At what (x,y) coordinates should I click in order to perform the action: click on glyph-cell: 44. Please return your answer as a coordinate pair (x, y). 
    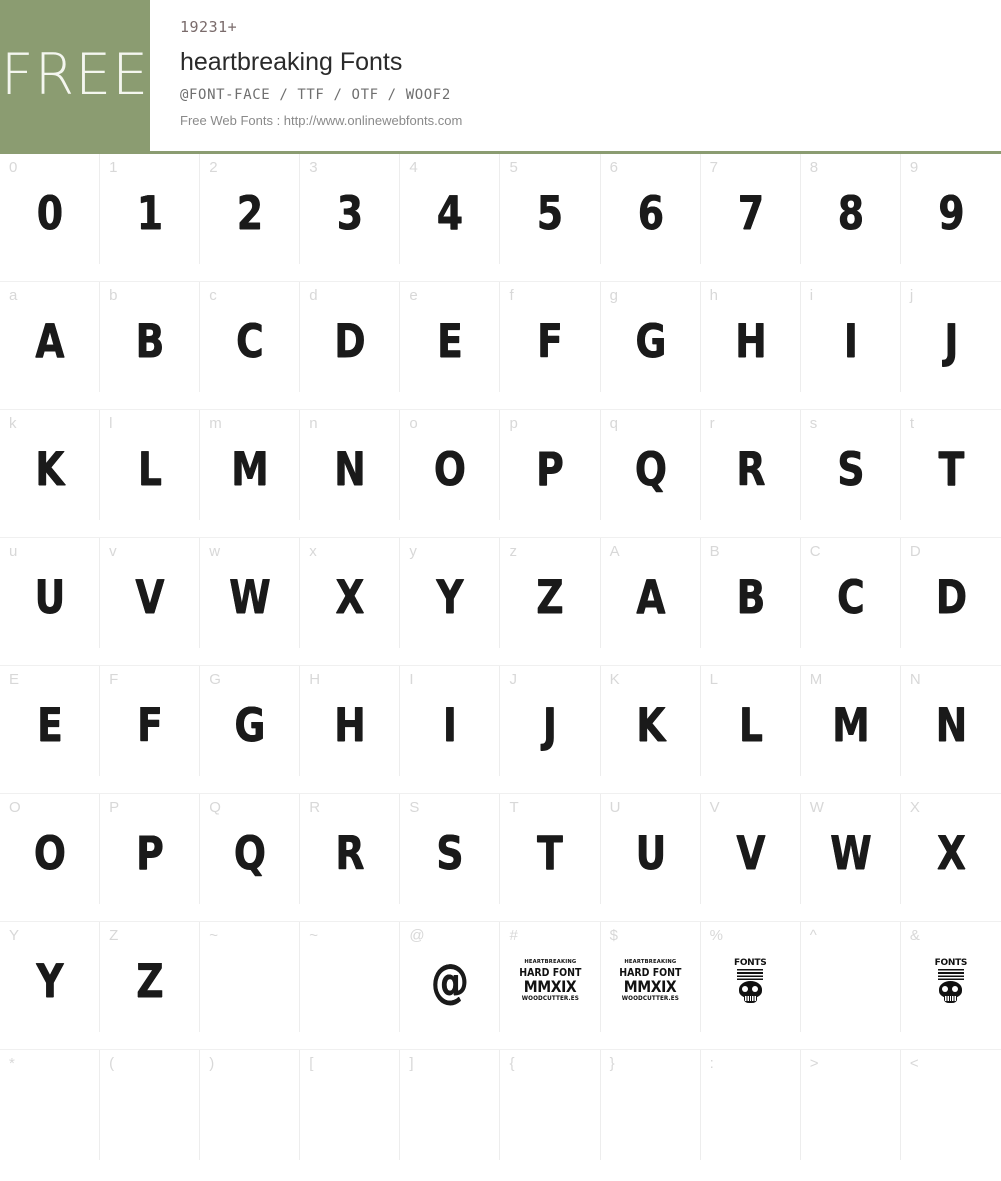
    Looking at the image, I should click on (450, 209).